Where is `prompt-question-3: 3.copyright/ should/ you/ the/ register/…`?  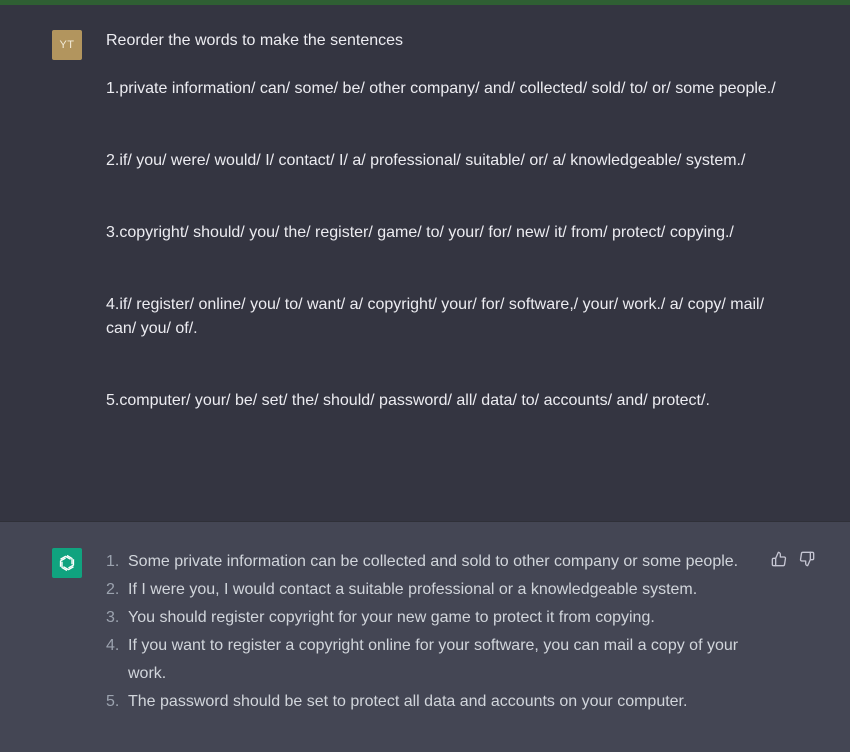
prompt-question-3: 3.copyright/ should/ you/ the/ register/… is located at coordinates (420, 232).